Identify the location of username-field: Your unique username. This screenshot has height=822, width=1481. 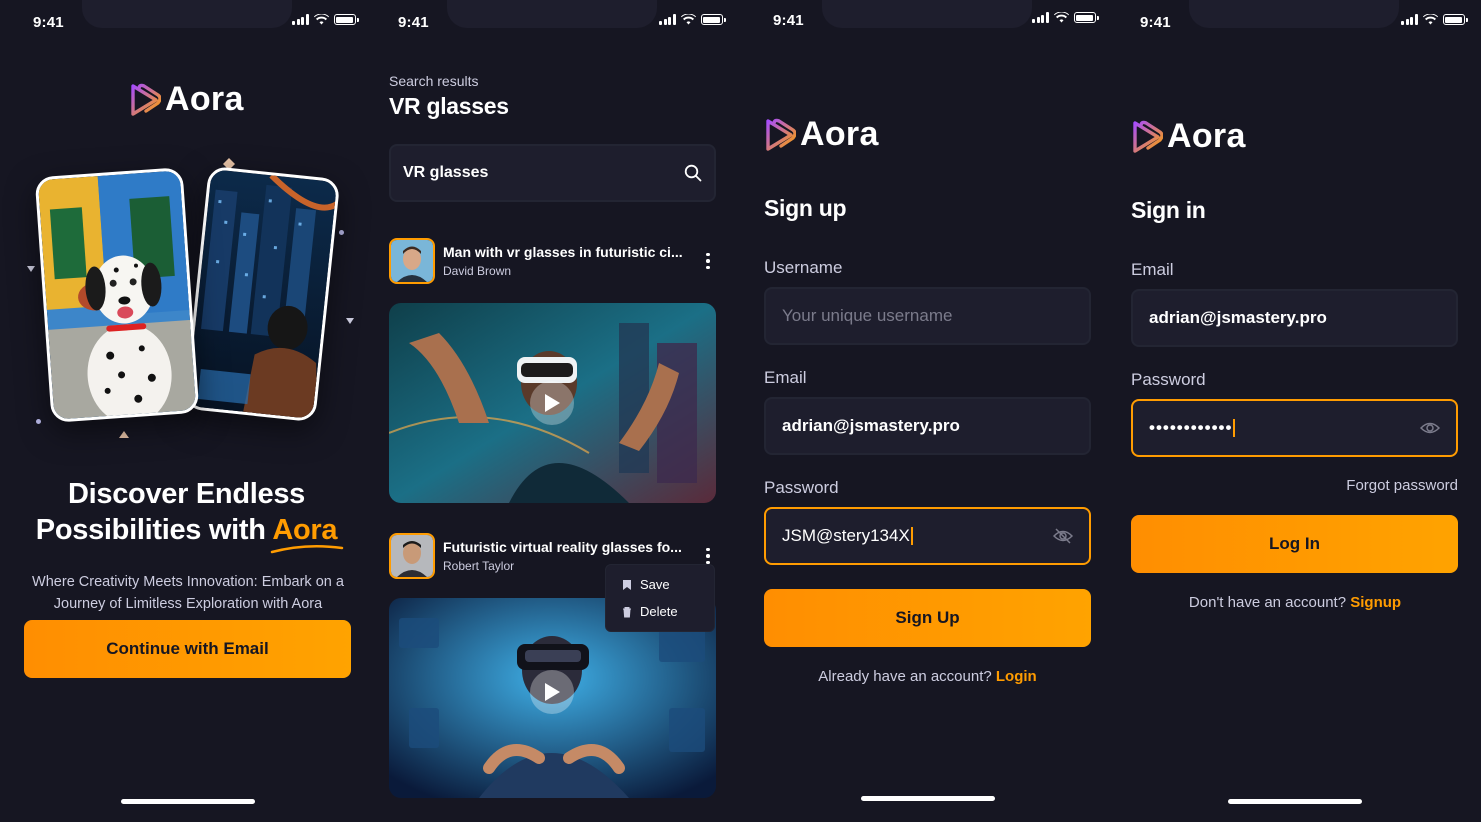
(927, 316).